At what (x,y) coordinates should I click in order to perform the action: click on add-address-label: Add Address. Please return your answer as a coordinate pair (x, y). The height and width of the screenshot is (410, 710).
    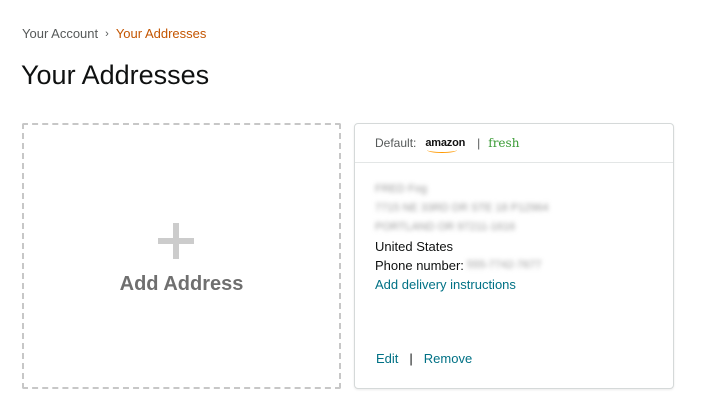
    Looking at the image, I should click on (181, 284).